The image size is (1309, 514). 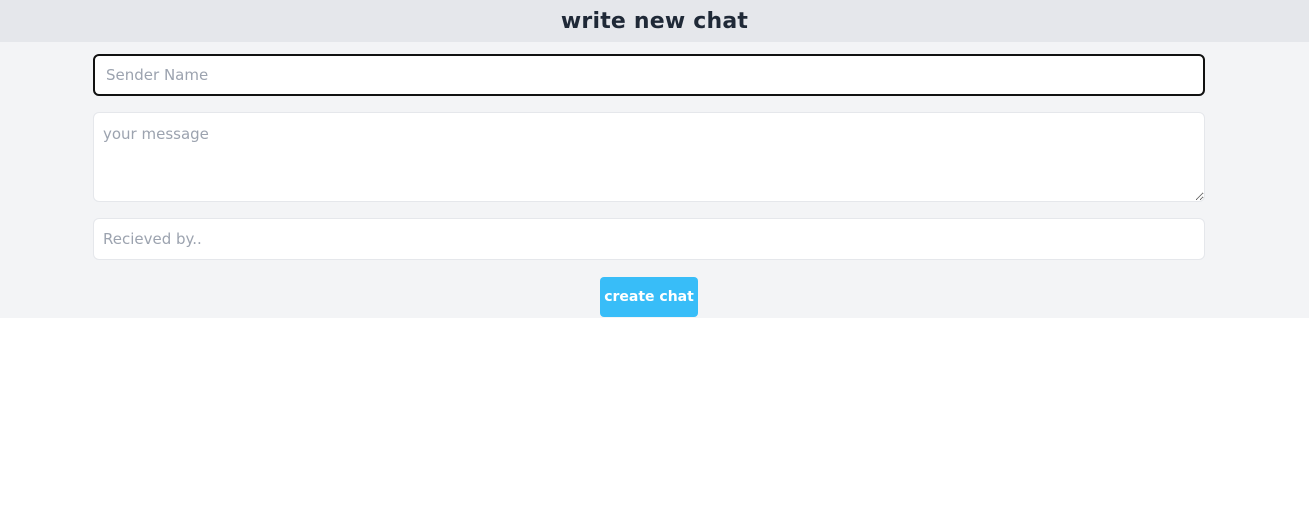 I want to click on create-chat-button: create chat, so click(x=649, y=297).